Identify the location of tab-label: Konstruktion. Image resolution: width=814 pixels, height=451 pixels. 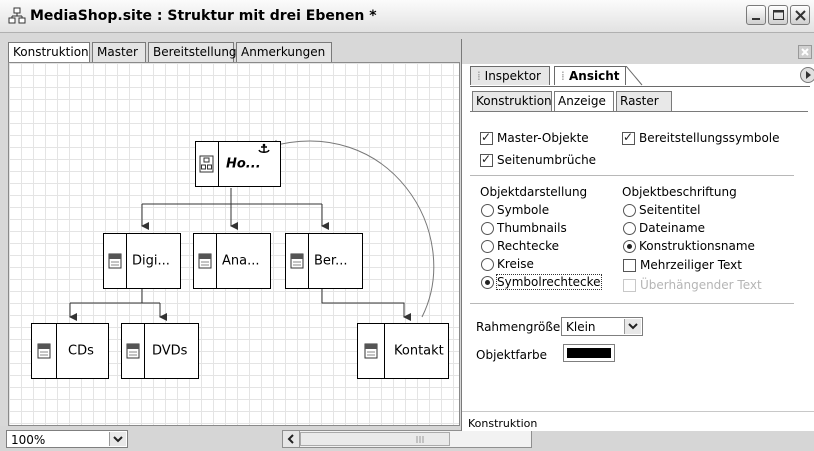
(51, 52).